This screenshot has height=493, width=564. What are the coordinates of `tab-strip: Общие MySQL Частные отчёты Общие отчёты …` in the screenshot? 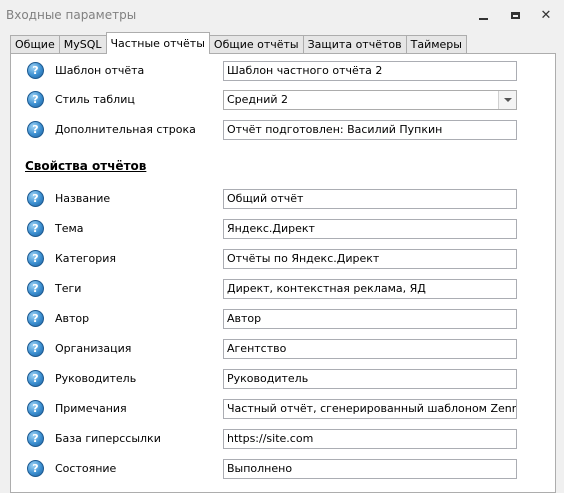 It's located at (238, 43).